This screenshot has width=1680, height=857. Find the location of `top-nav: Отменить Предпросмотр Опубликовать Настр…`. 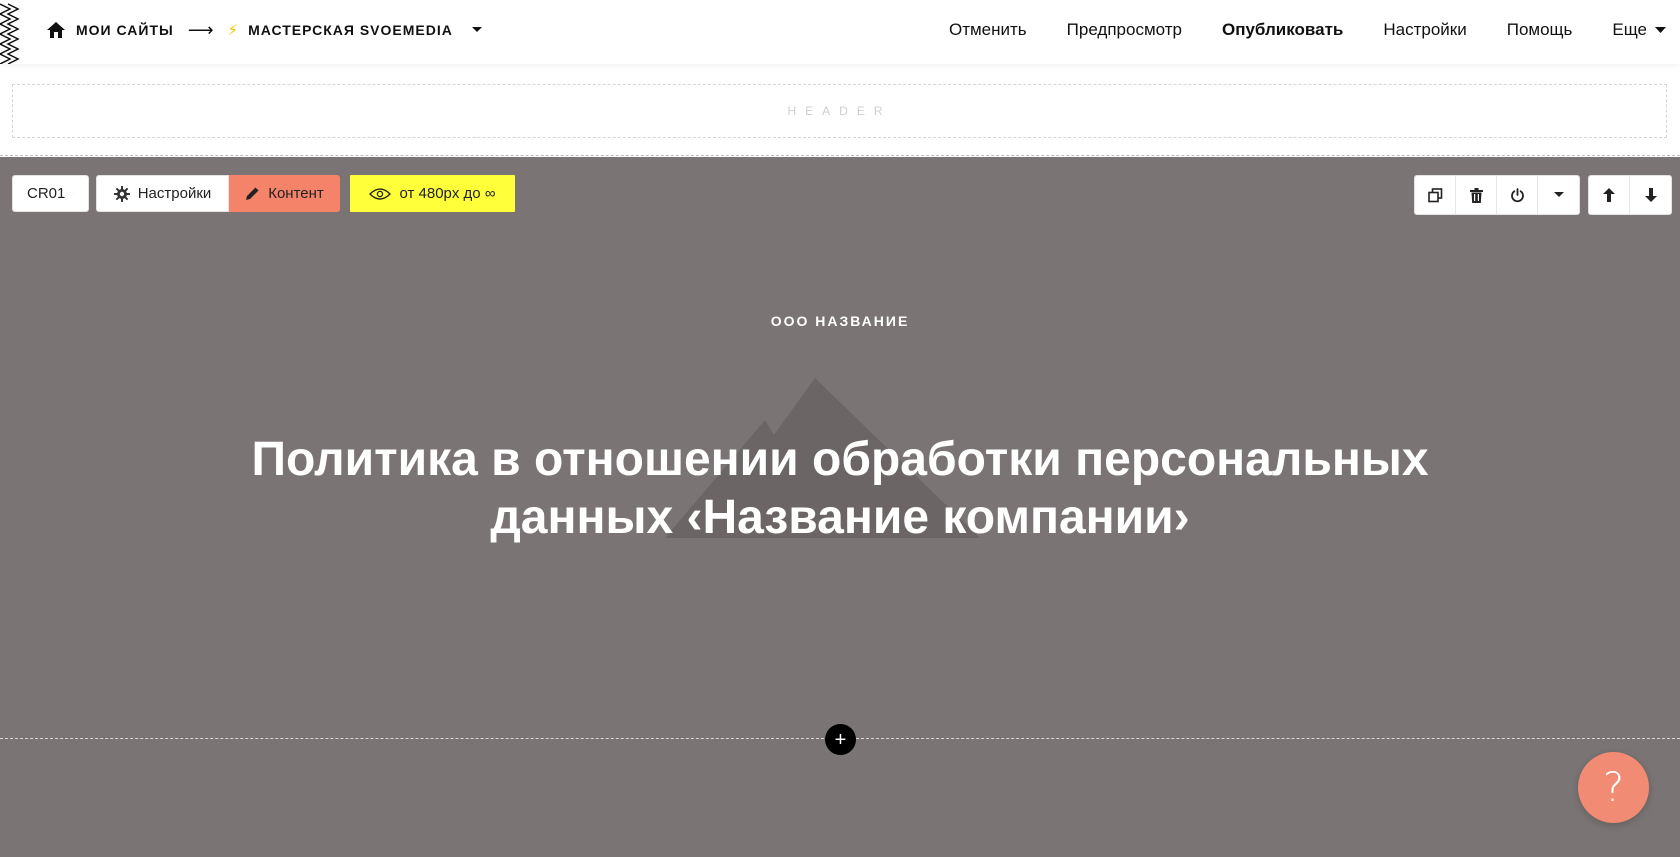

top-nav: Отменить Предпросмотр Опубликовать Настр… is located at coordinates (1307, 30).